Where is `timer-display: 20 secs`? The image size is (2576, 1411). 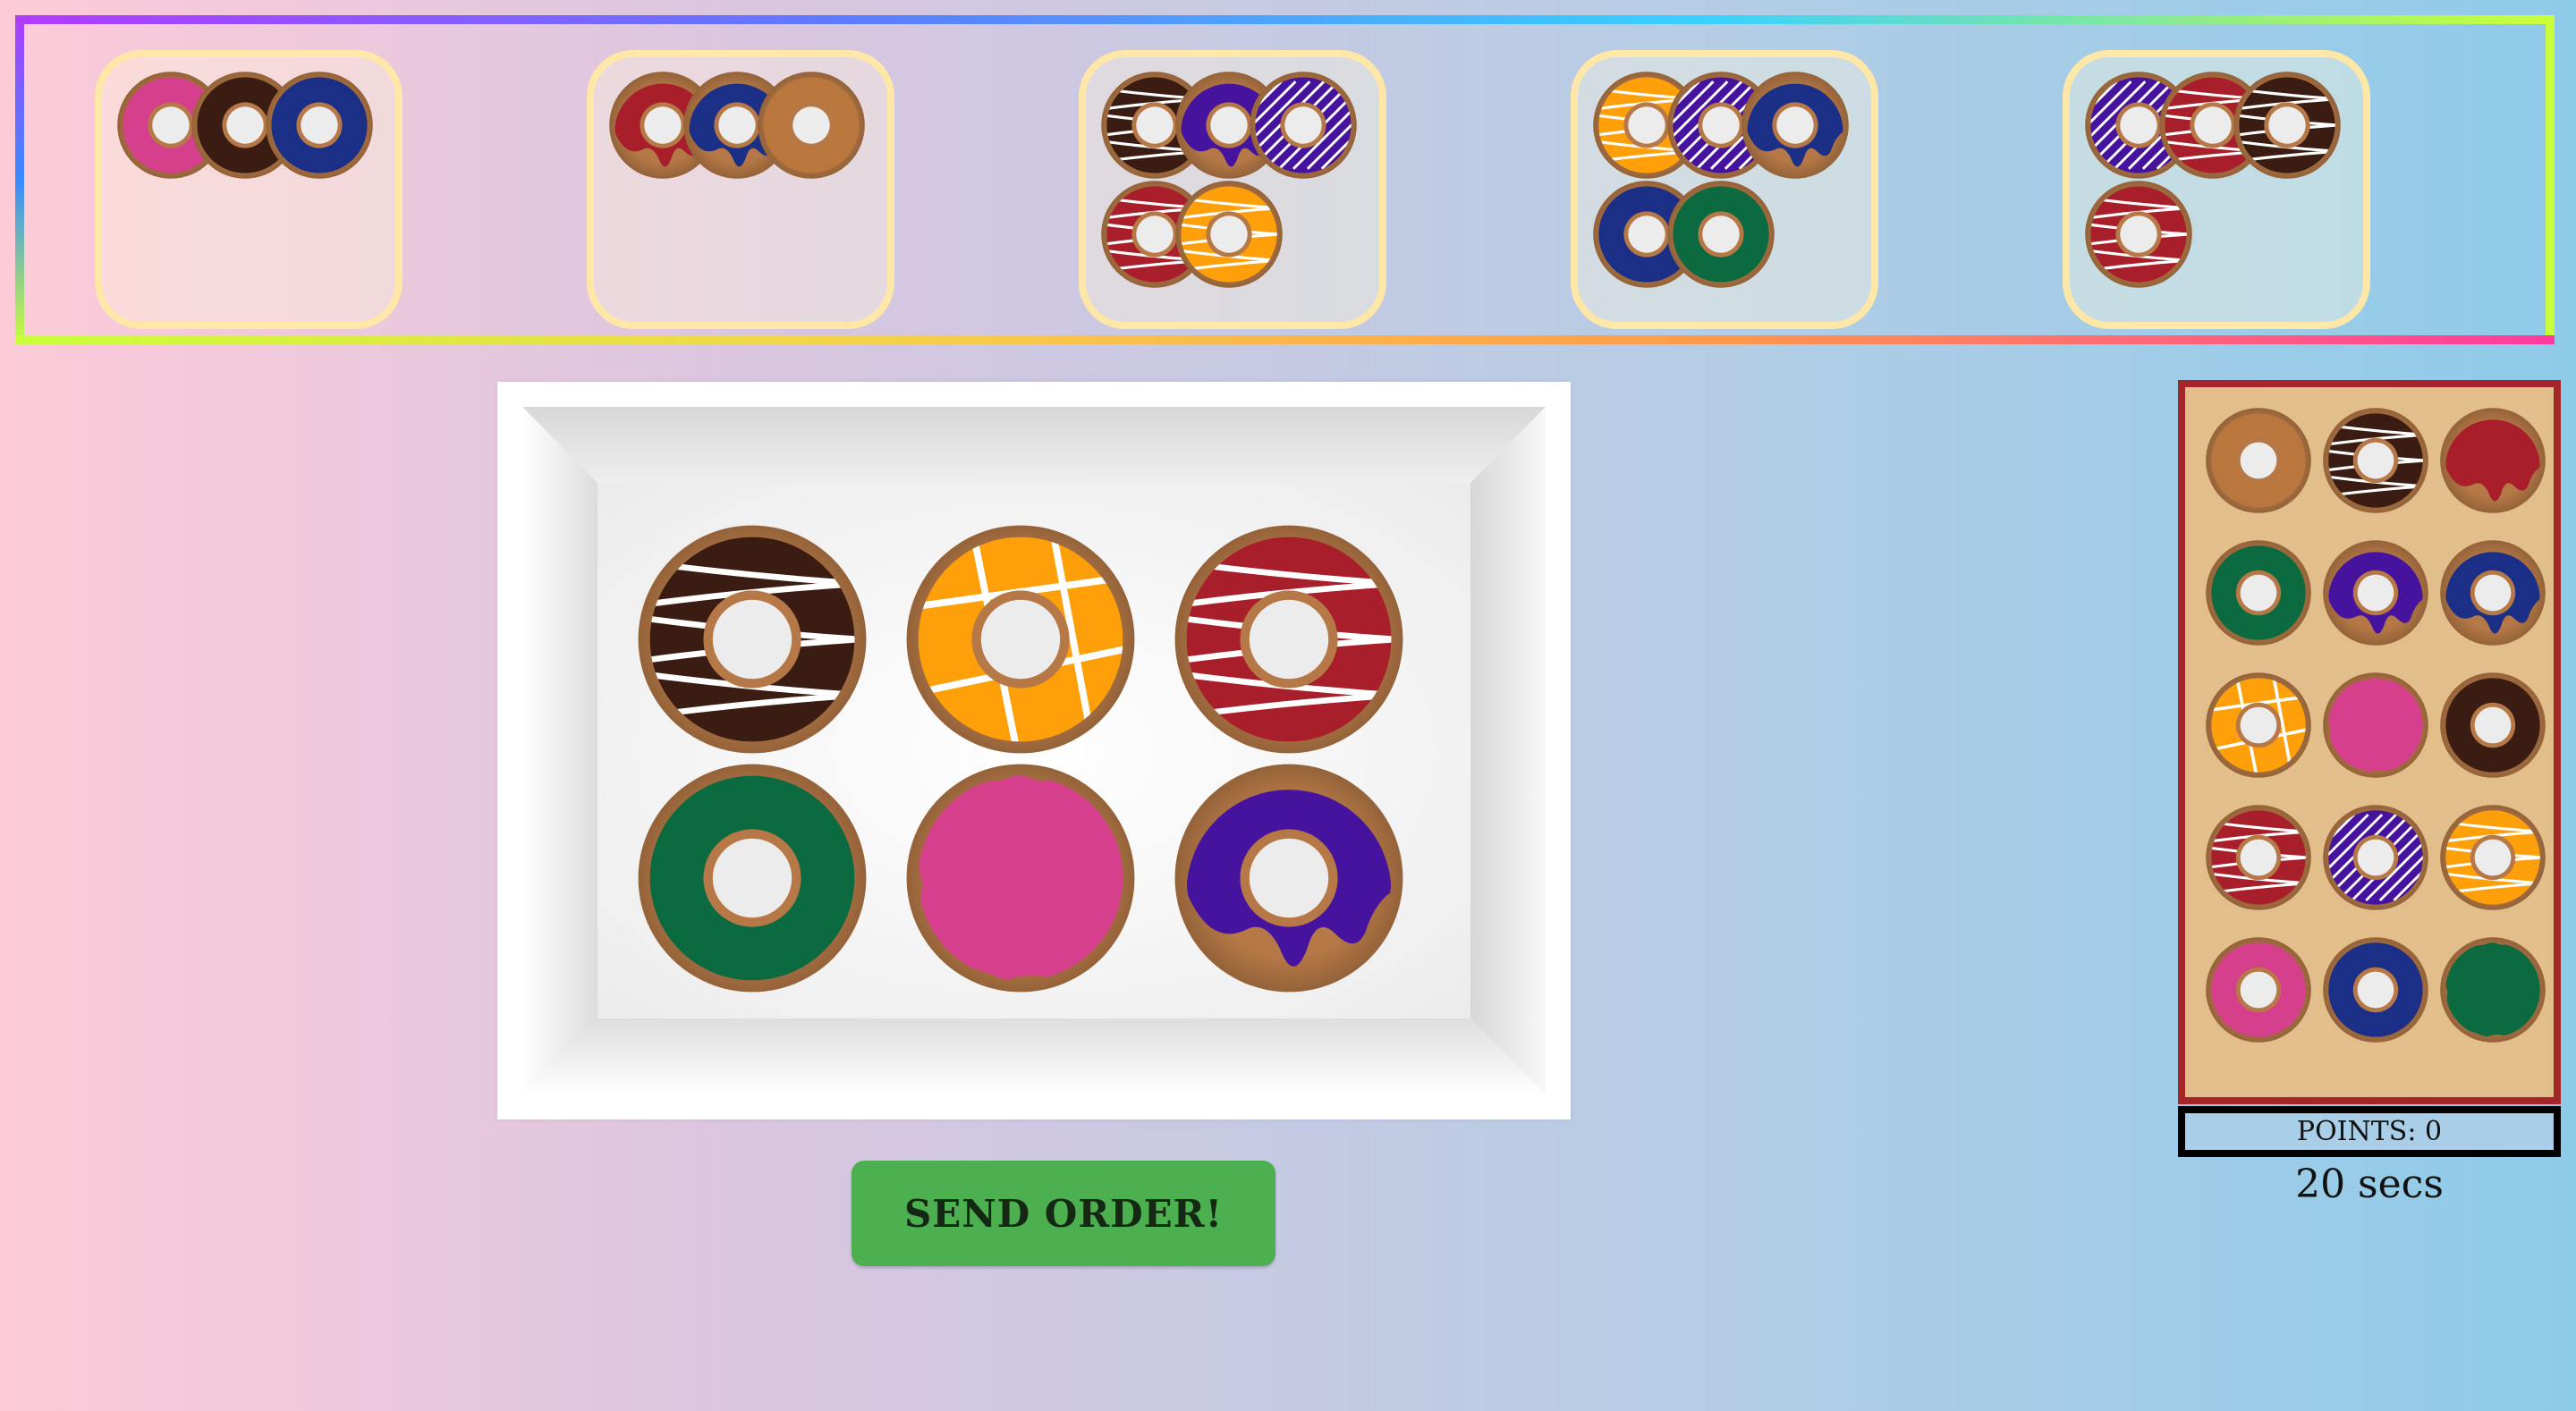 timer-display: 20 secs is located at coordinates (2369, 1184).